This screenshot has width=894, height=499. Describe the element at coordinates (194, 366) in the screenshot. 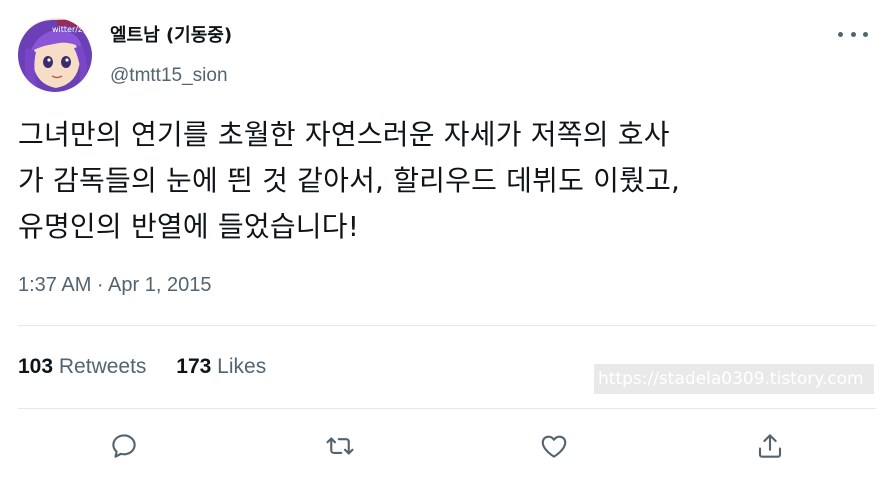

I see `likes-count: 173` at that location.